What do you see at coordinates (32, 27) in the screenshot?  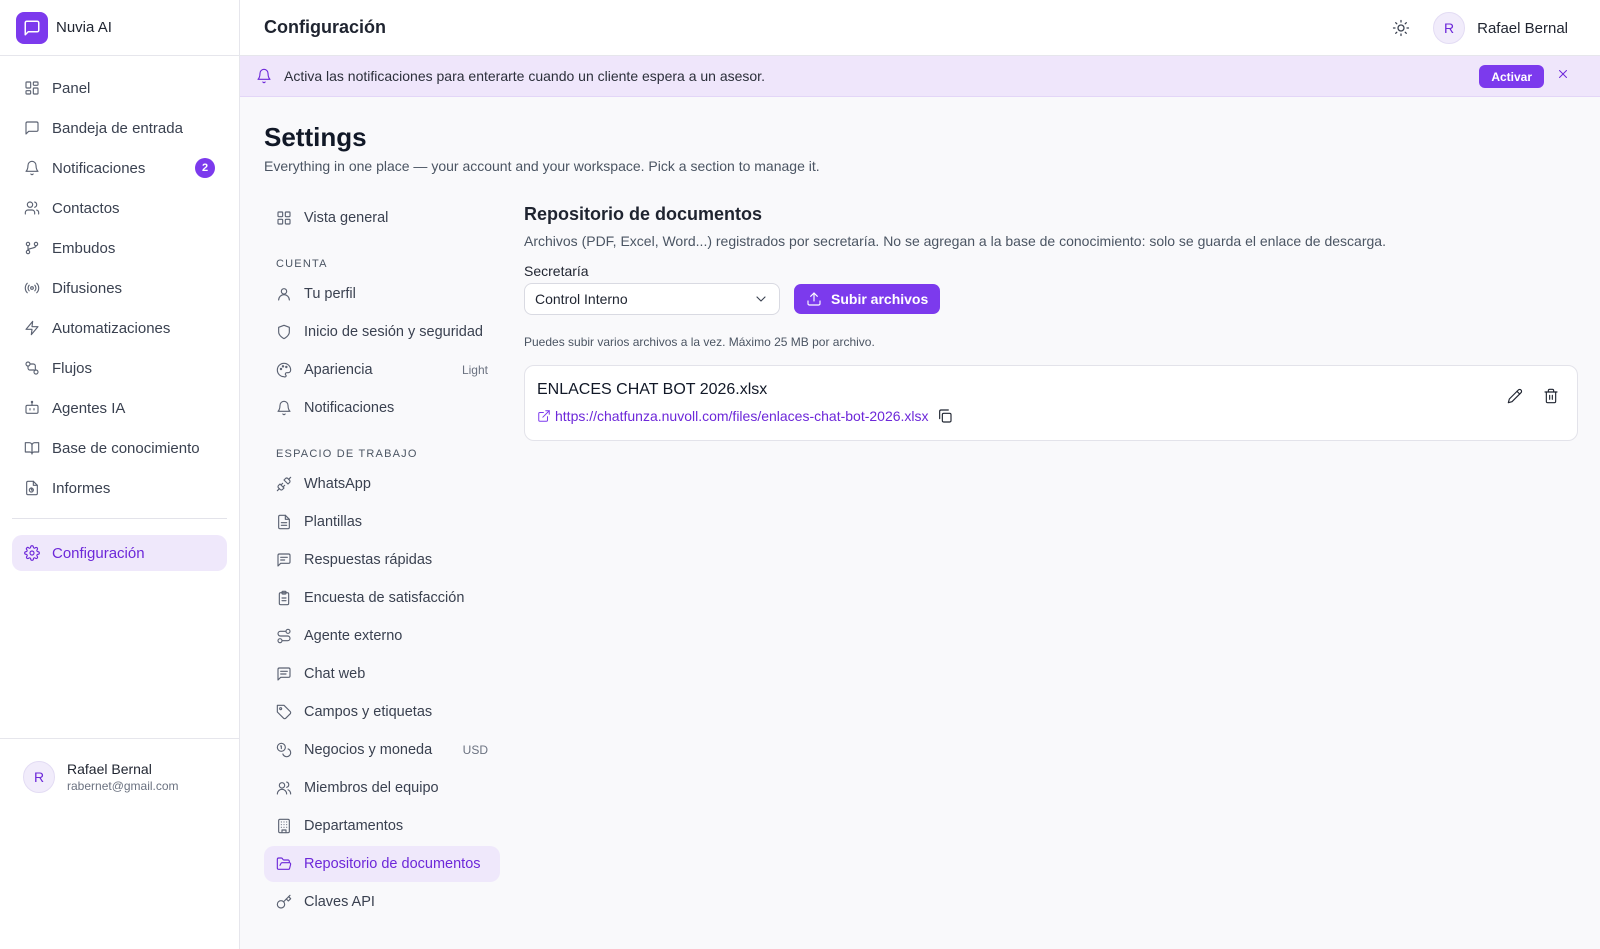 I see `chat-logo-icon` at bounding box center [32, 27].